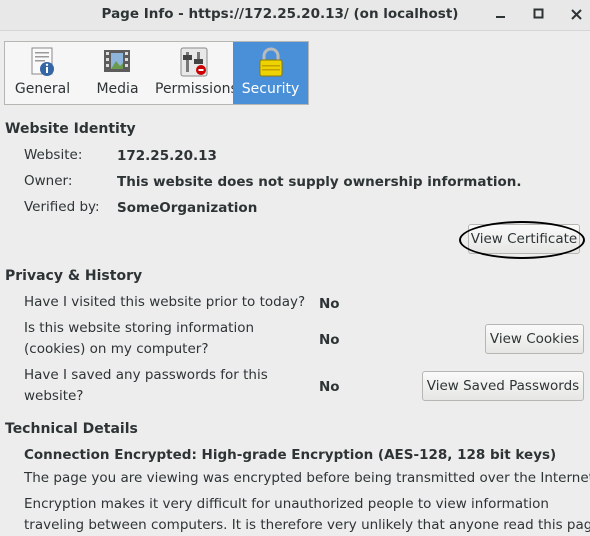  What do you see at coordinates (534, 339) in the screenshot?
I see `view-cookies-button: View Cookies` at bounding box center [534, 339].